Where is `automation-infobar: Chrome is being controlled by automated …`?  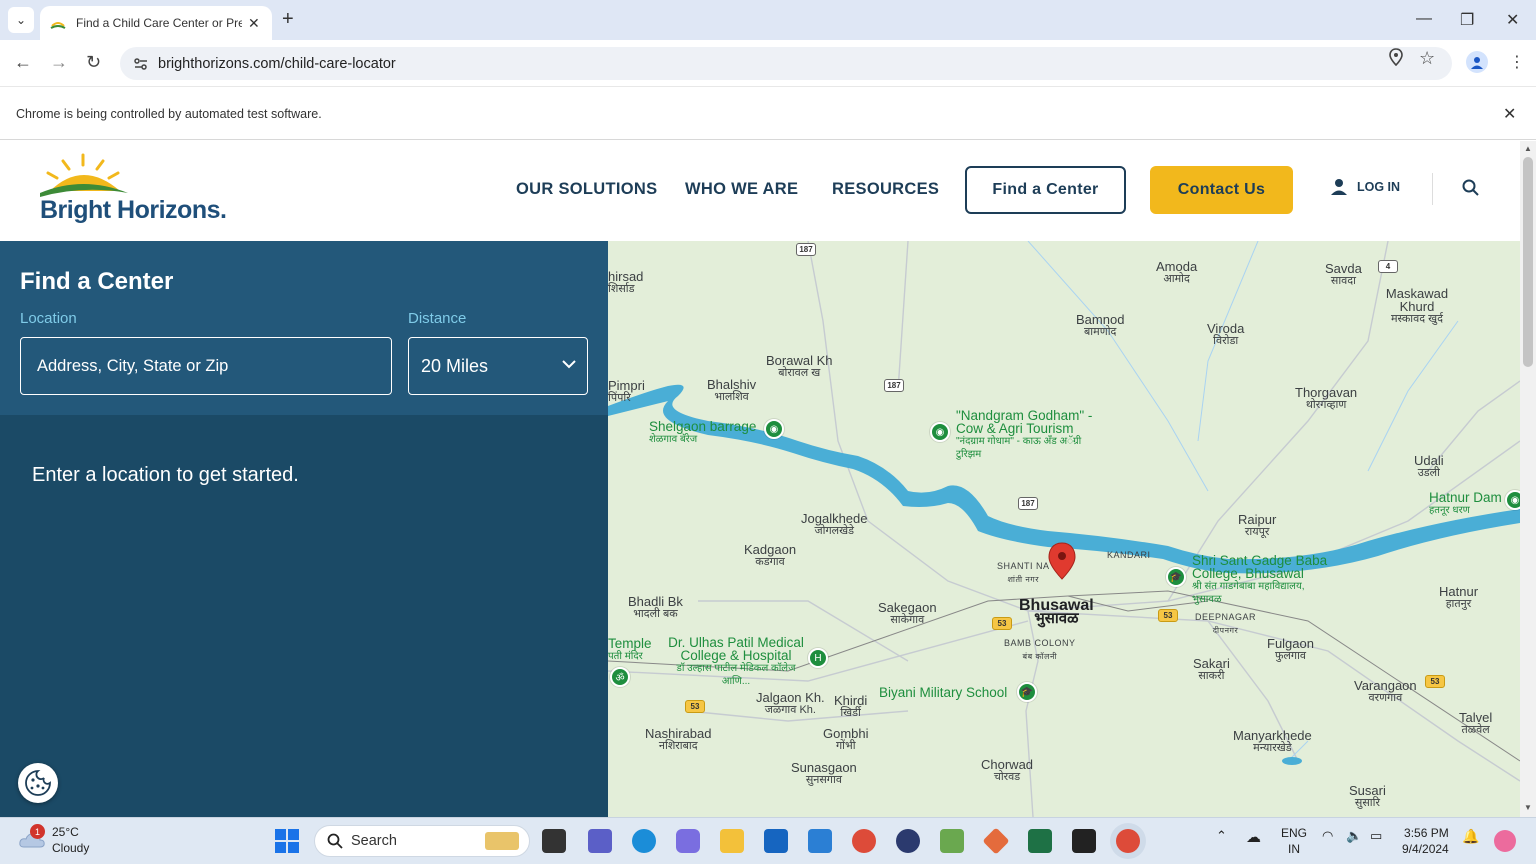 automation-infobar: Chrome is being controlled by automated … is located at coordinates (768, 114).